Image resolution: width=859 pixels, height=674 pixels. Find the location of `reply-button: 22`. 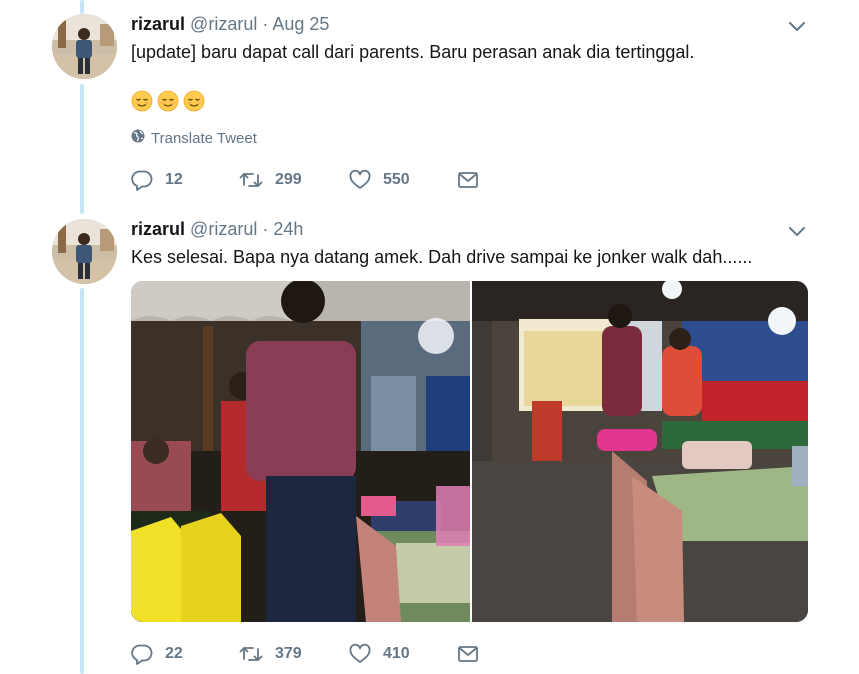

reply-button: 22 is located at coordinates (185, 654).